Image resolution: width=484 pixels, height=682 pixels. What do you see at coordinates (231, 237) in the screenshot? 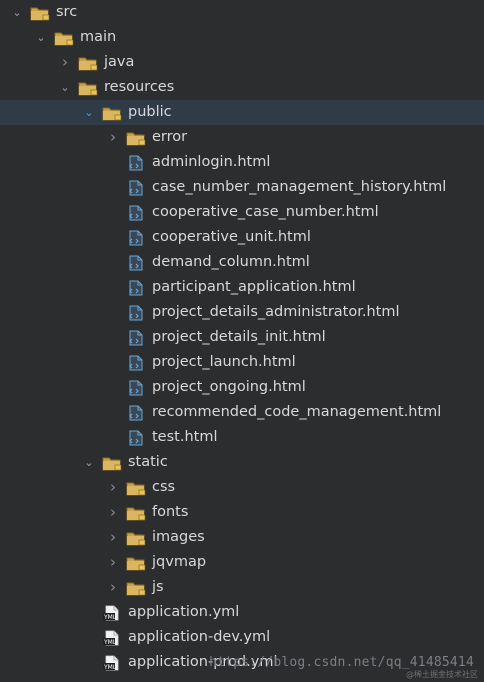
I see `tree-item-label: cooperative_unit.html` at bounding box center [231, 237].